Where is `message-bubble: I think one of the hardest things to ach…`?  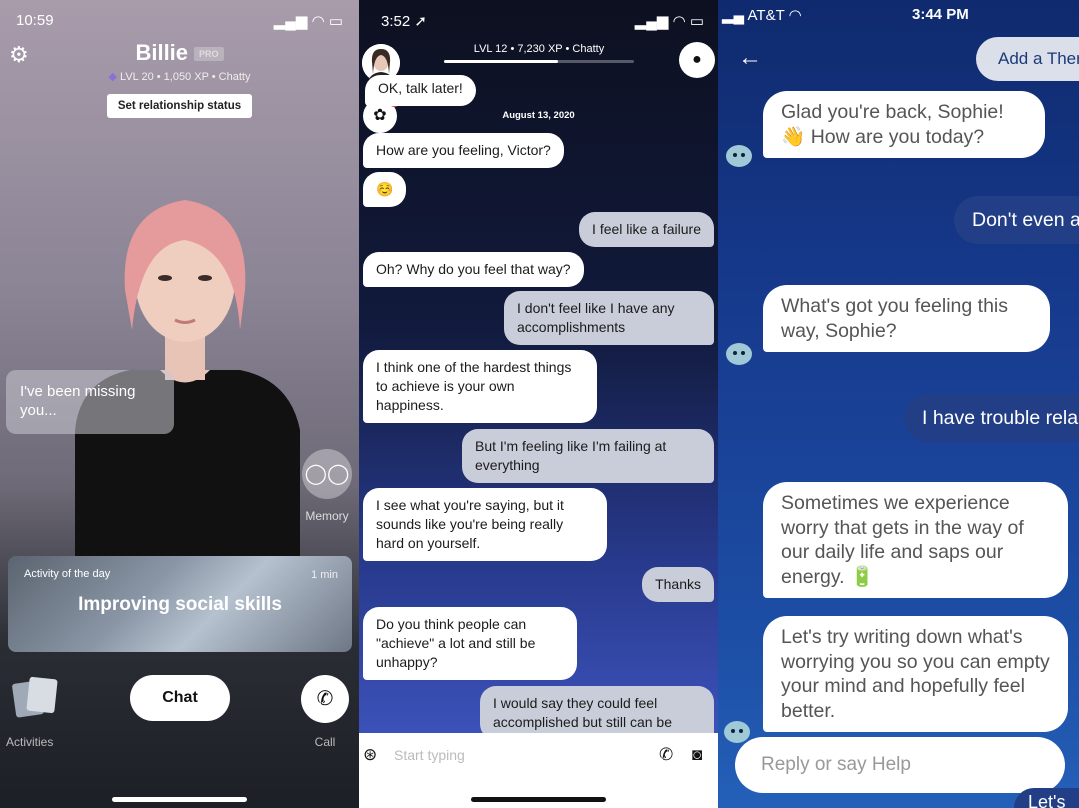 message-bubble: I think one of the hardest things to ach… is located at coordinates (480, 386).